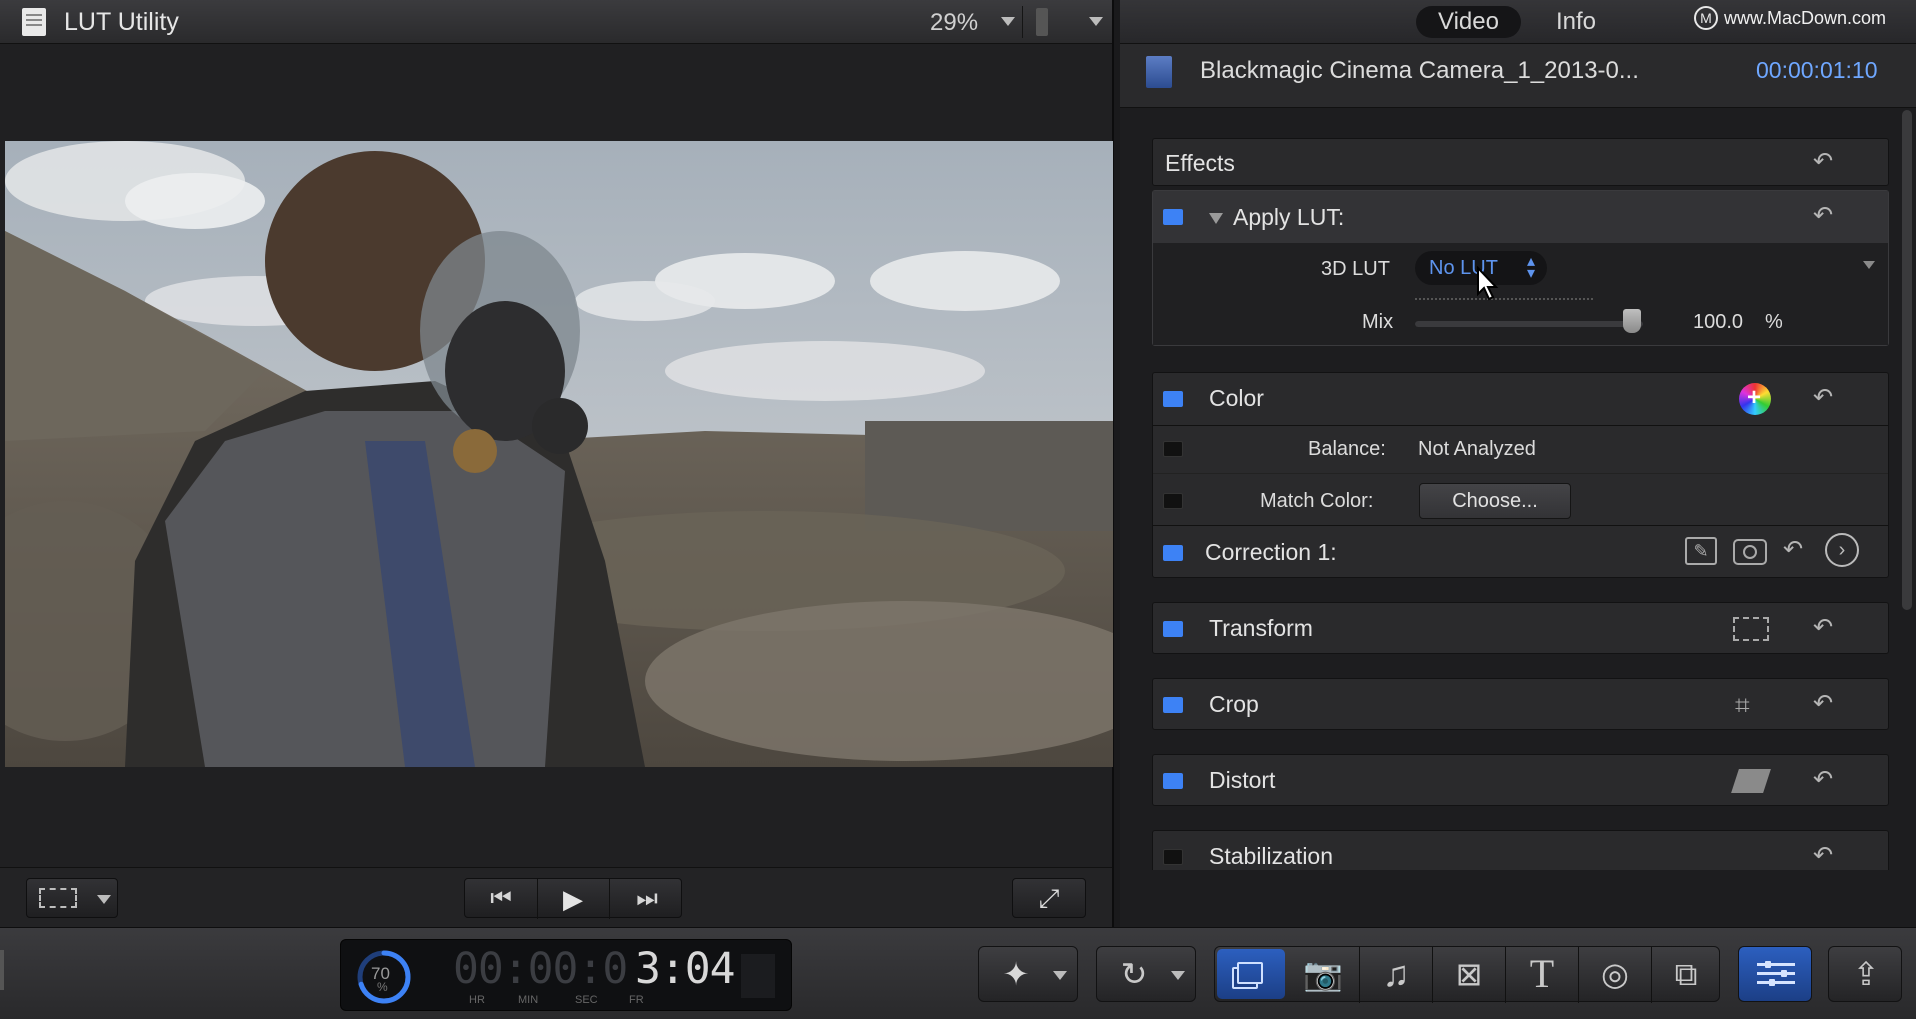 The image size is (1916, 1019). I want to click on transform-section: Transform ↶, so click(1520, 628).